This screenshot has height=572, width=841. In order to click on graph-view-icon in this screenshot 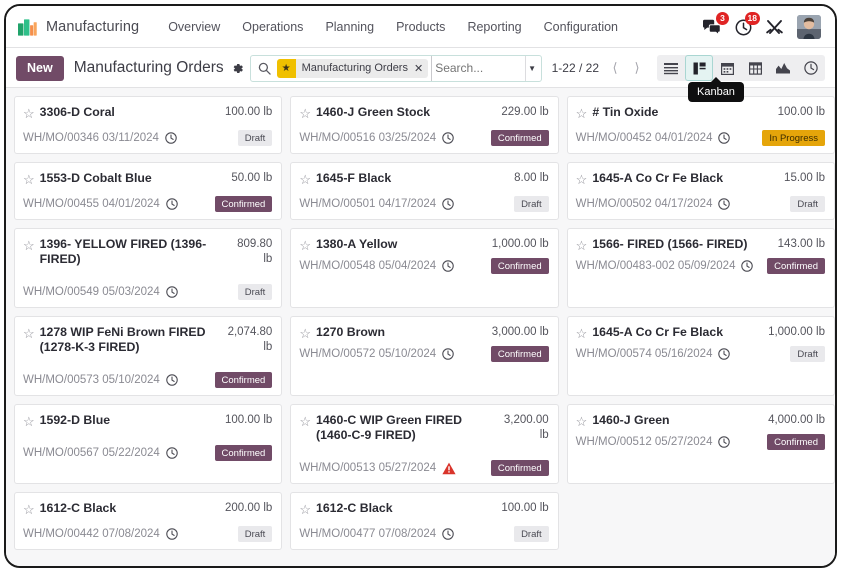, I will do `click(783, 68)`.